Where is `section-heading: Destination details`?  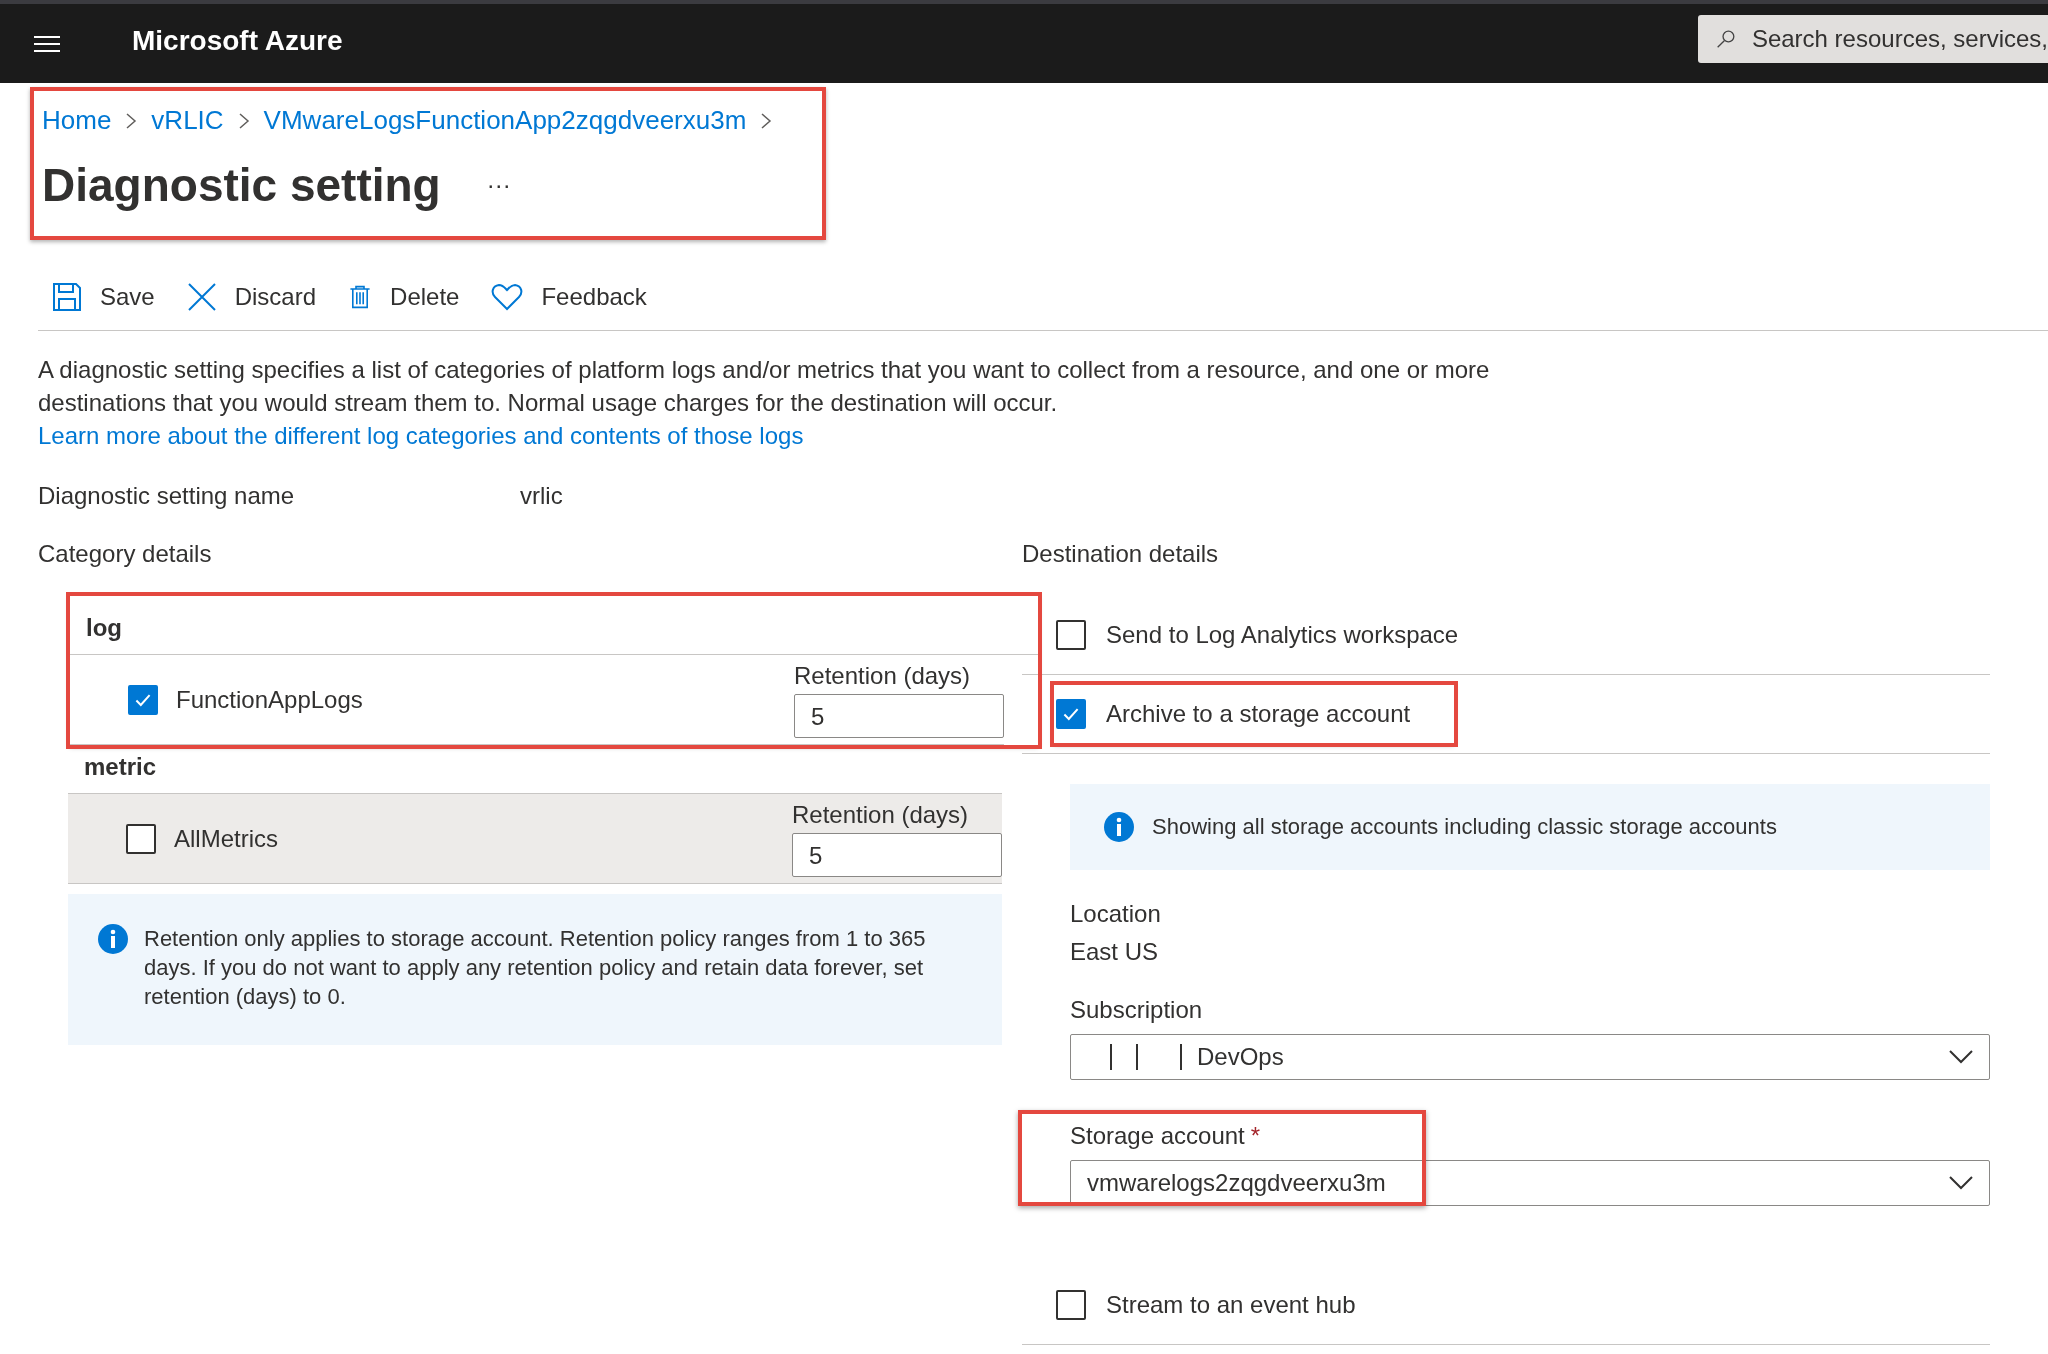 section-heading: Destination details is located at coordinates (1121, 554).